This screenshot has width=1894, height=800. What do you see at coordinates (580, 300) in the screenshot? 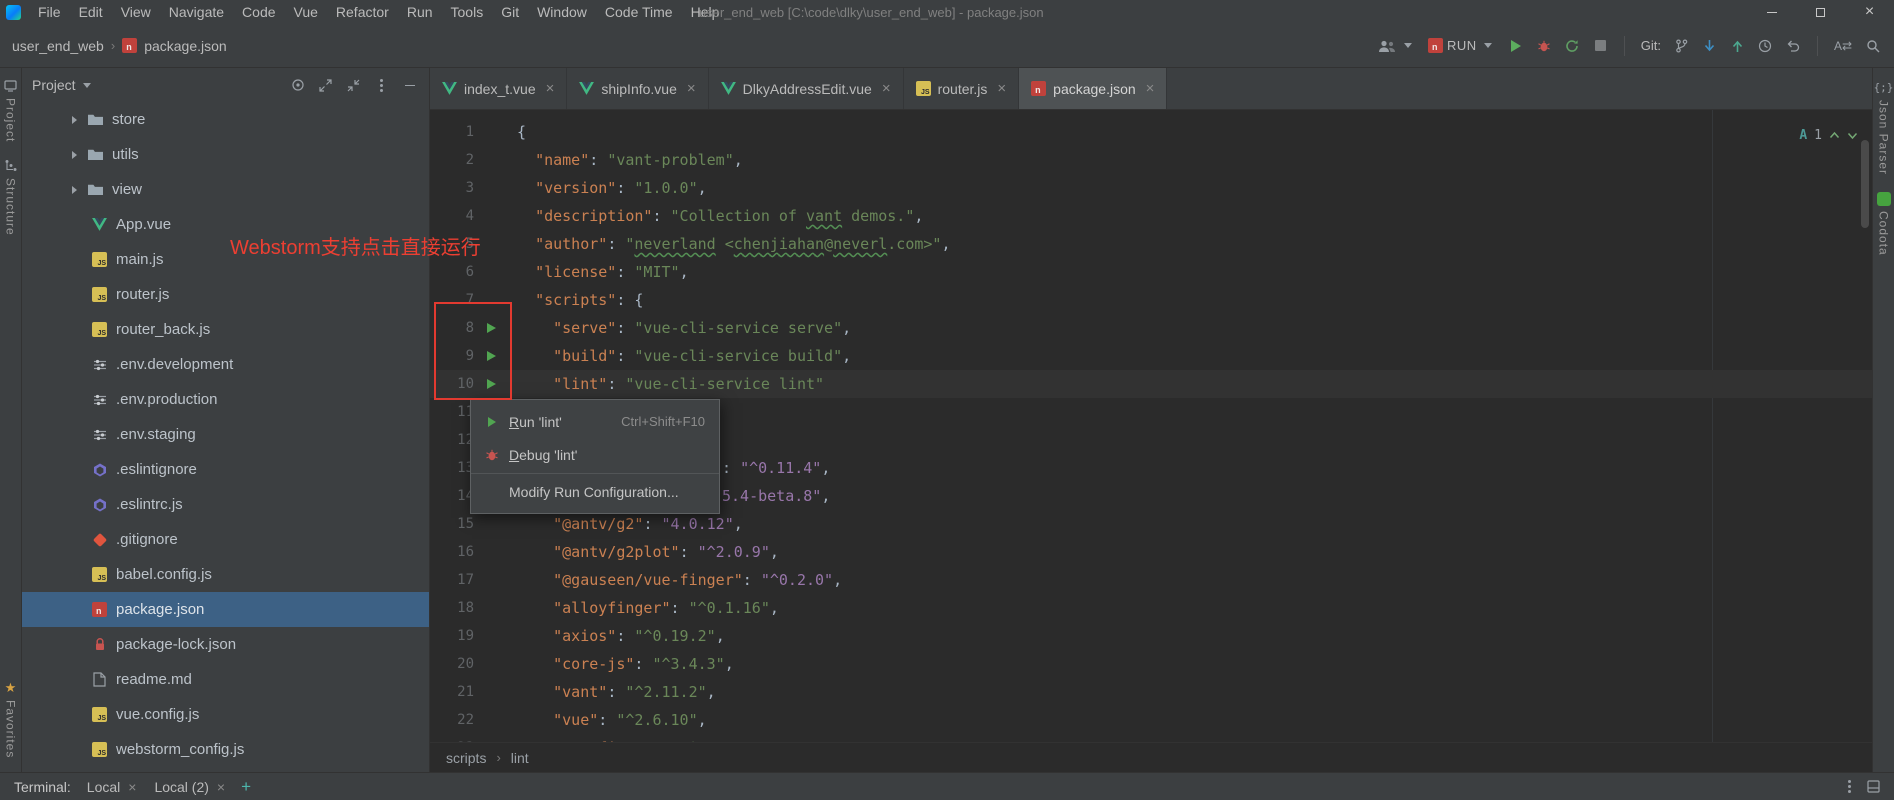
I see `code-text: "scripts": {` at bounding box center [580, 300].